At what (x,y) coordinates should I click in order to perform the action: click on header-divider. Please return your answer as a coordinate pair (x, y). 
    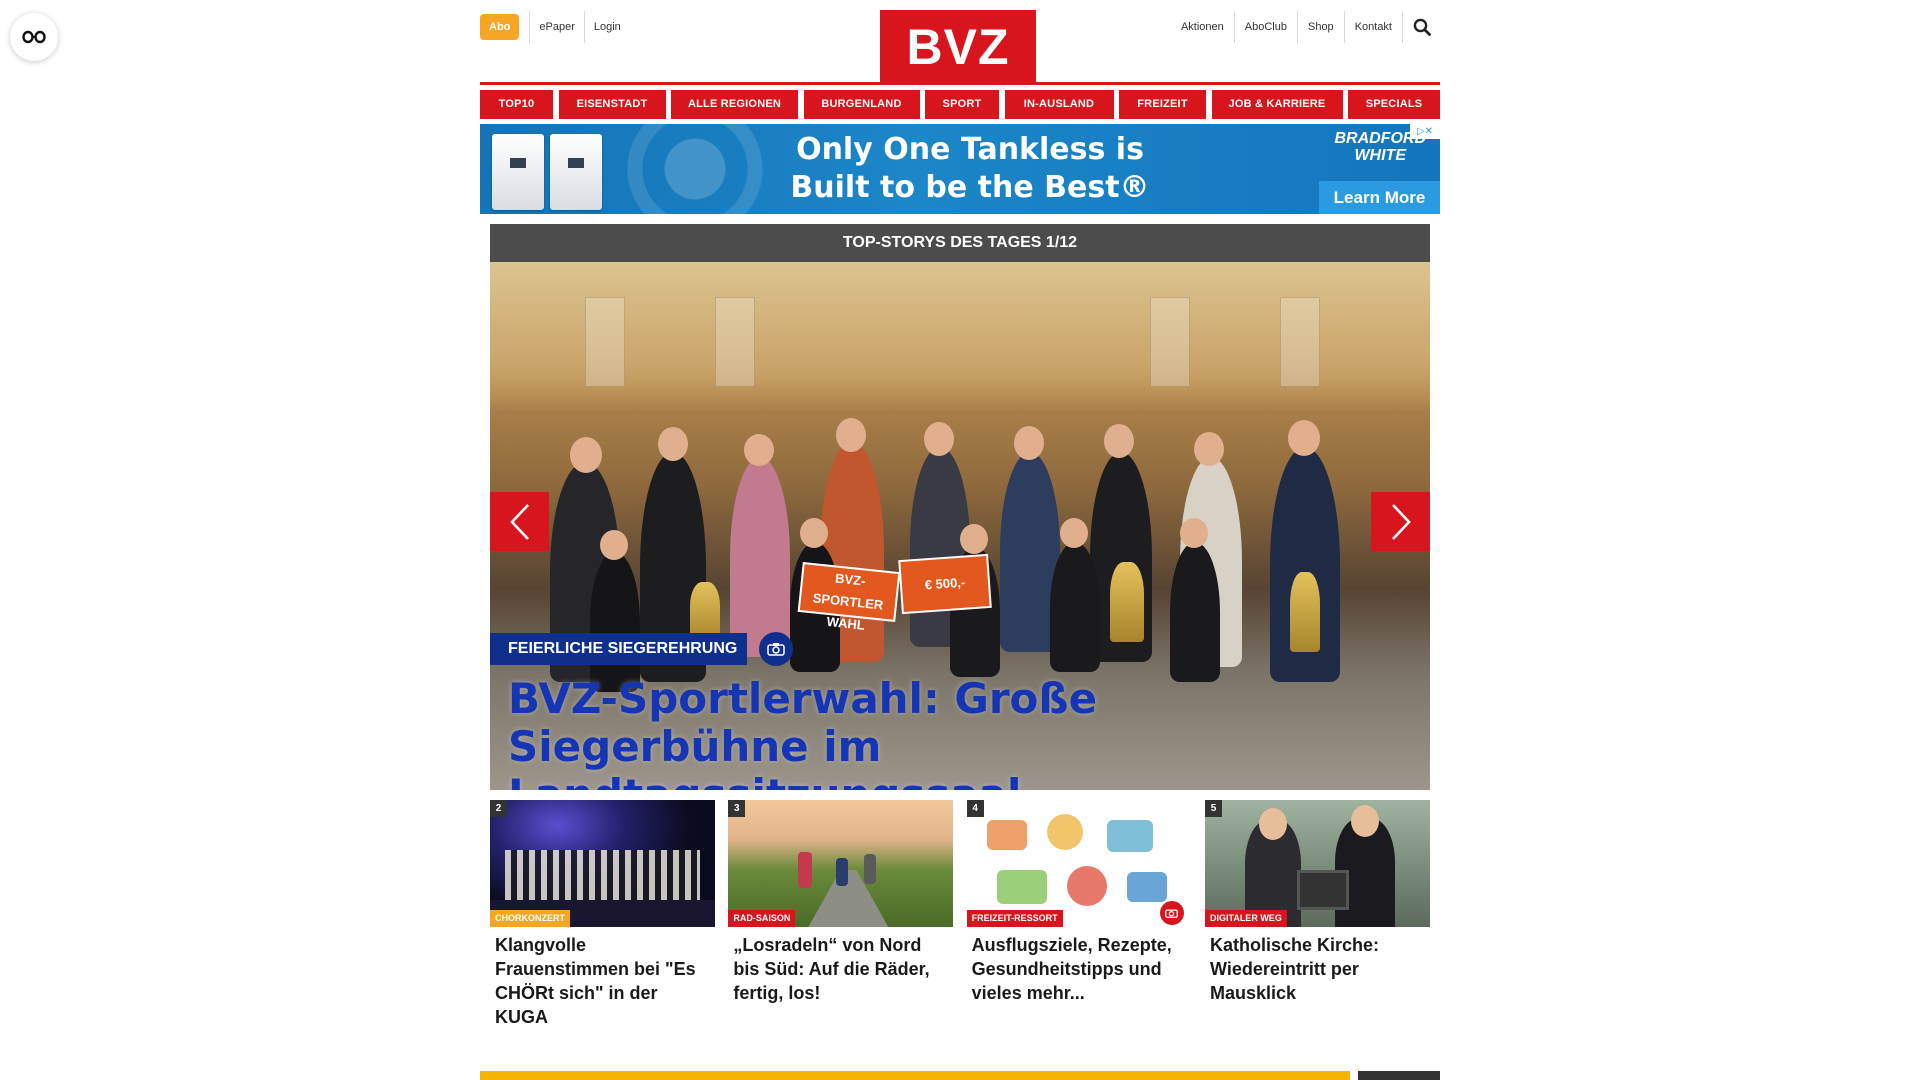
    Looking at the image, I should click on (960, 83).